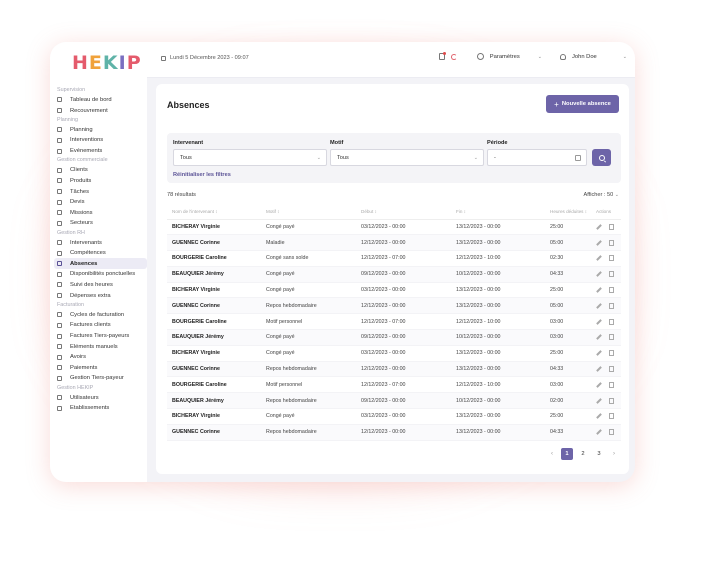 The width and height of the screenshot is (705, 561). I want to click on sidebar-item-secteurs: Secteurs, so click(100, 223).